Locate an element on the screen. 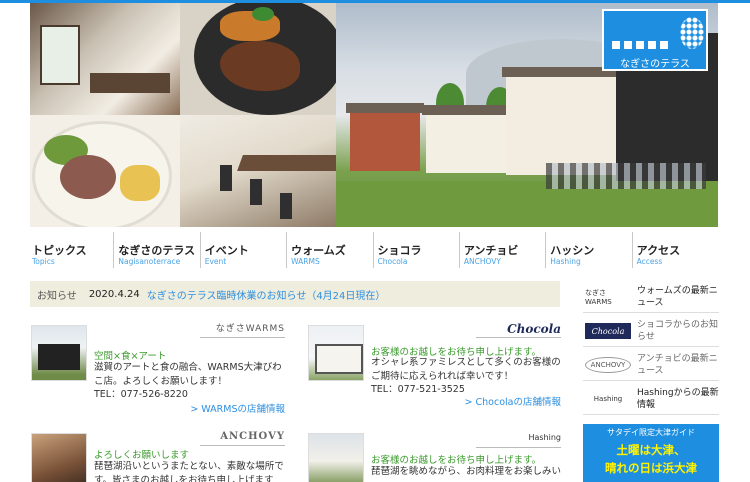 This screenshot has height=482, width=750. anchovy-logo: ANCHOVY is located at coordinates (252, 436).